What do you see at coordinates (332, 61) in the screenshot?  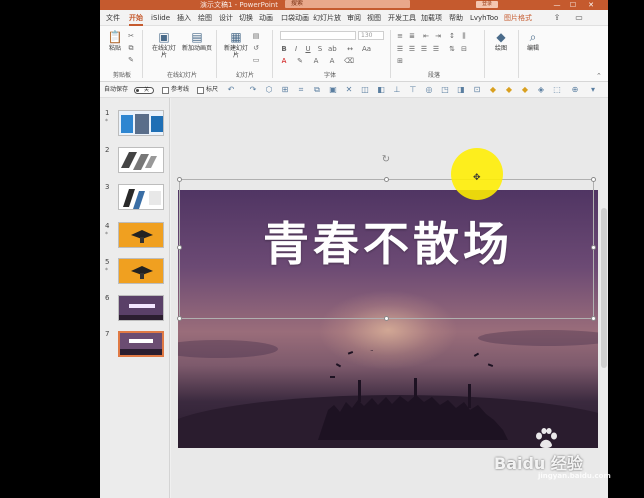 I see `decrease-font-icon: A` at bounding box center [332, 61].